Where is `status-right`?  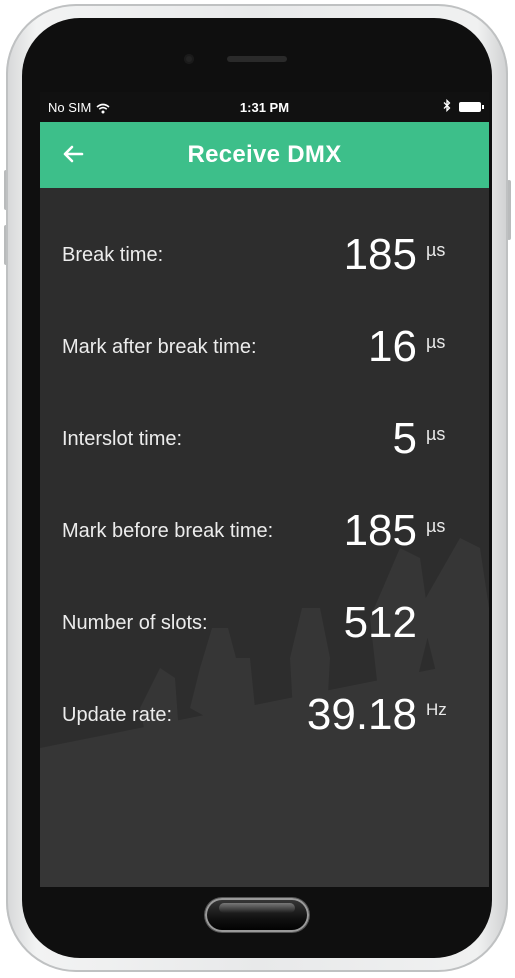
status-right is located at coordinates (463, 106).